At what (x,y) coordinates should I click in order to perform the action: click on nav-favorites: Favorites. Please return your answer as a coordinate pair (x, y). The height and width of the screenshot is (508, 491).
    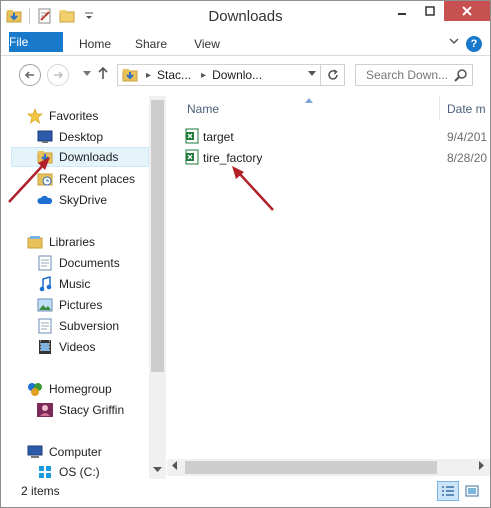
    Looking at the image, I should click on (96, 116).